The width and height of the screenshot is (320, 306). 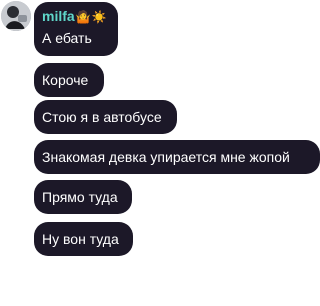 I want to click on message-text: Прямо туда, so click(x=80, y=196).